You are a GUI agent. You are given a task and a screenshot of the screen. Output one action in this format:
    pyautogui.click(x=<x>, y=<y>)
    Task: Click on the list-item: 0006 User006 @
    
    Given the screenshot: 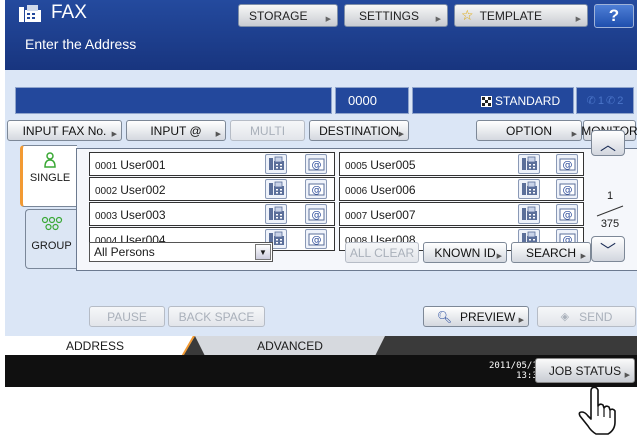 What is the action you would take?
    pyautogui.click(x=461, y=189)
    